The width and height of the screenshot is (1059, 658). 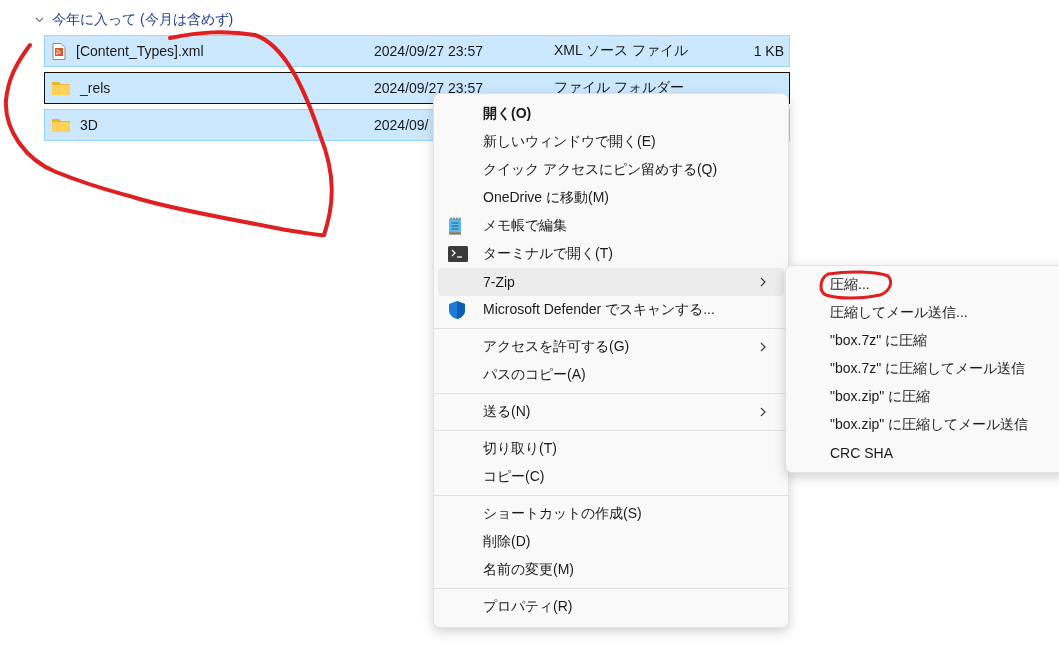 I want to click on file-row: [Content_Types].xml 2024/09/27 23:57 XML ソース ファイル 1 KB, so click(x=417, y=51).